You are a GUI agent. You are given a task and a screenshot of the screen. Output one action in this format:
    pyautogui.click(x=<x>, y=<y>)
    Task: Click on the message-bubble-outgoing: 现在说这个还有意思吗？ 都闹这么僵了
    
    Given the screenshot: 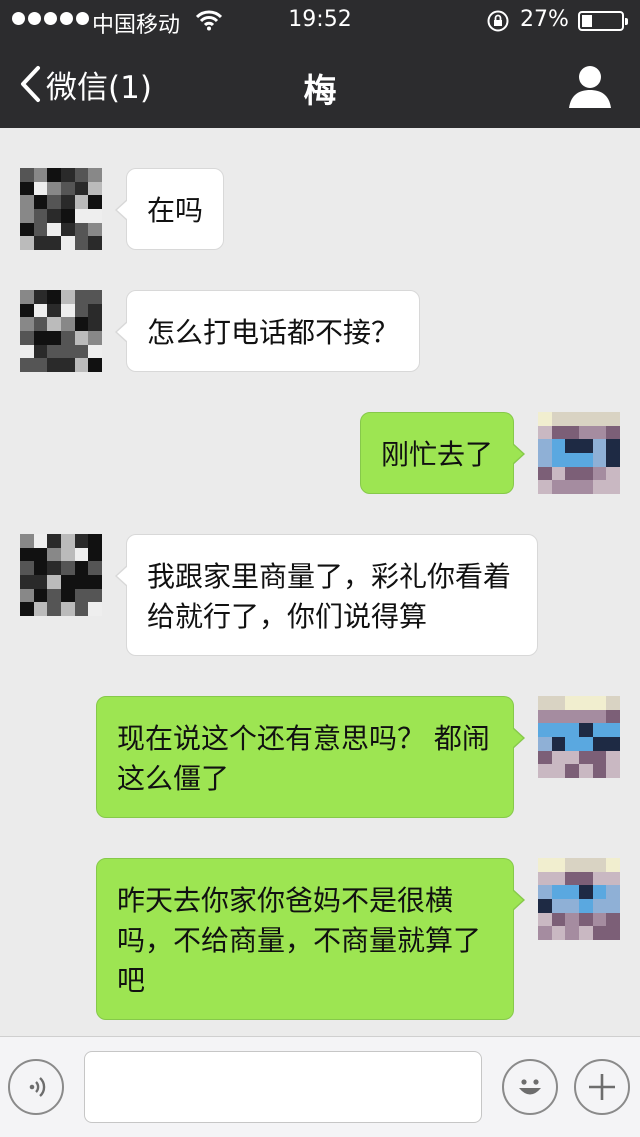 What is the action you would take?
    pyautogui.click(x=310, y=757)
    